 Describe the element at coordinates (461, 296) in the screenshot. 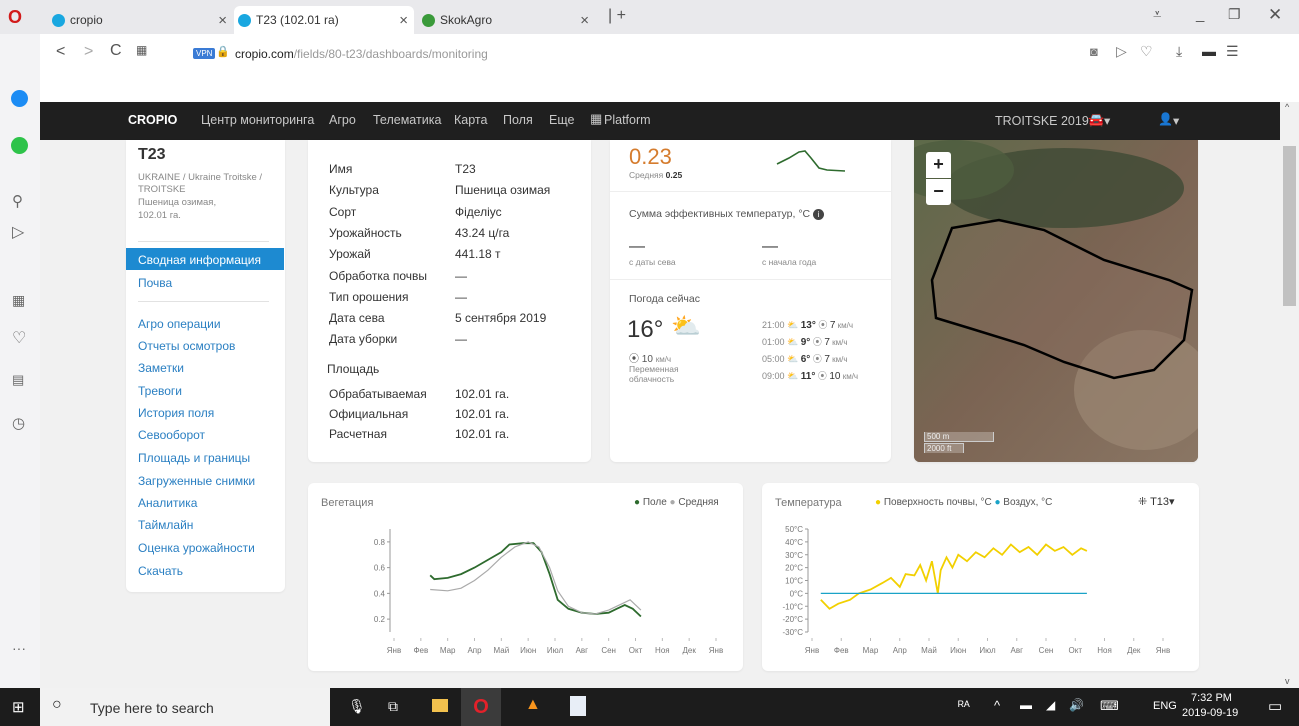

I see `info-value: —` at that location.